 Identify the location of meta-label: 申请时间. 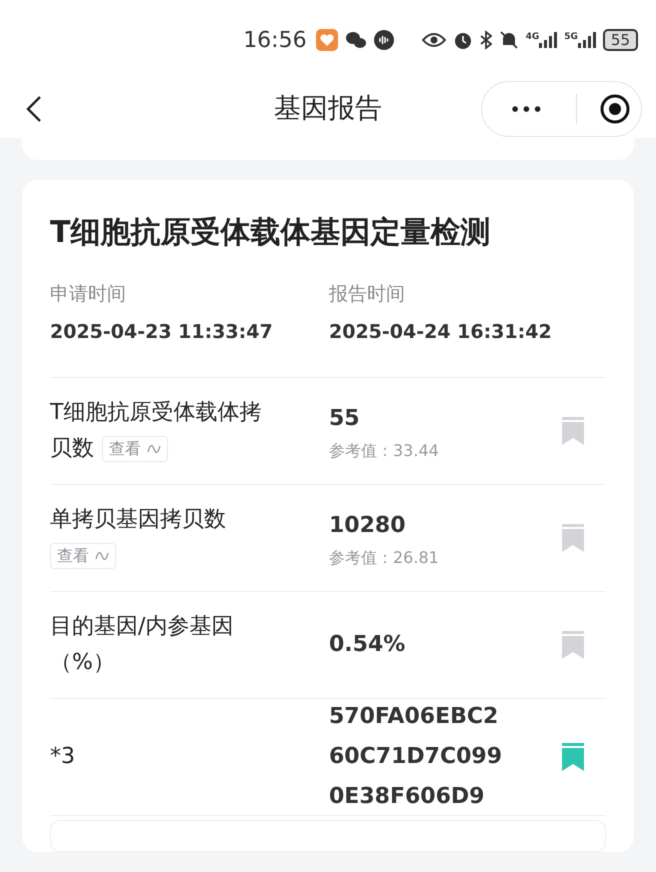
(88, 294).